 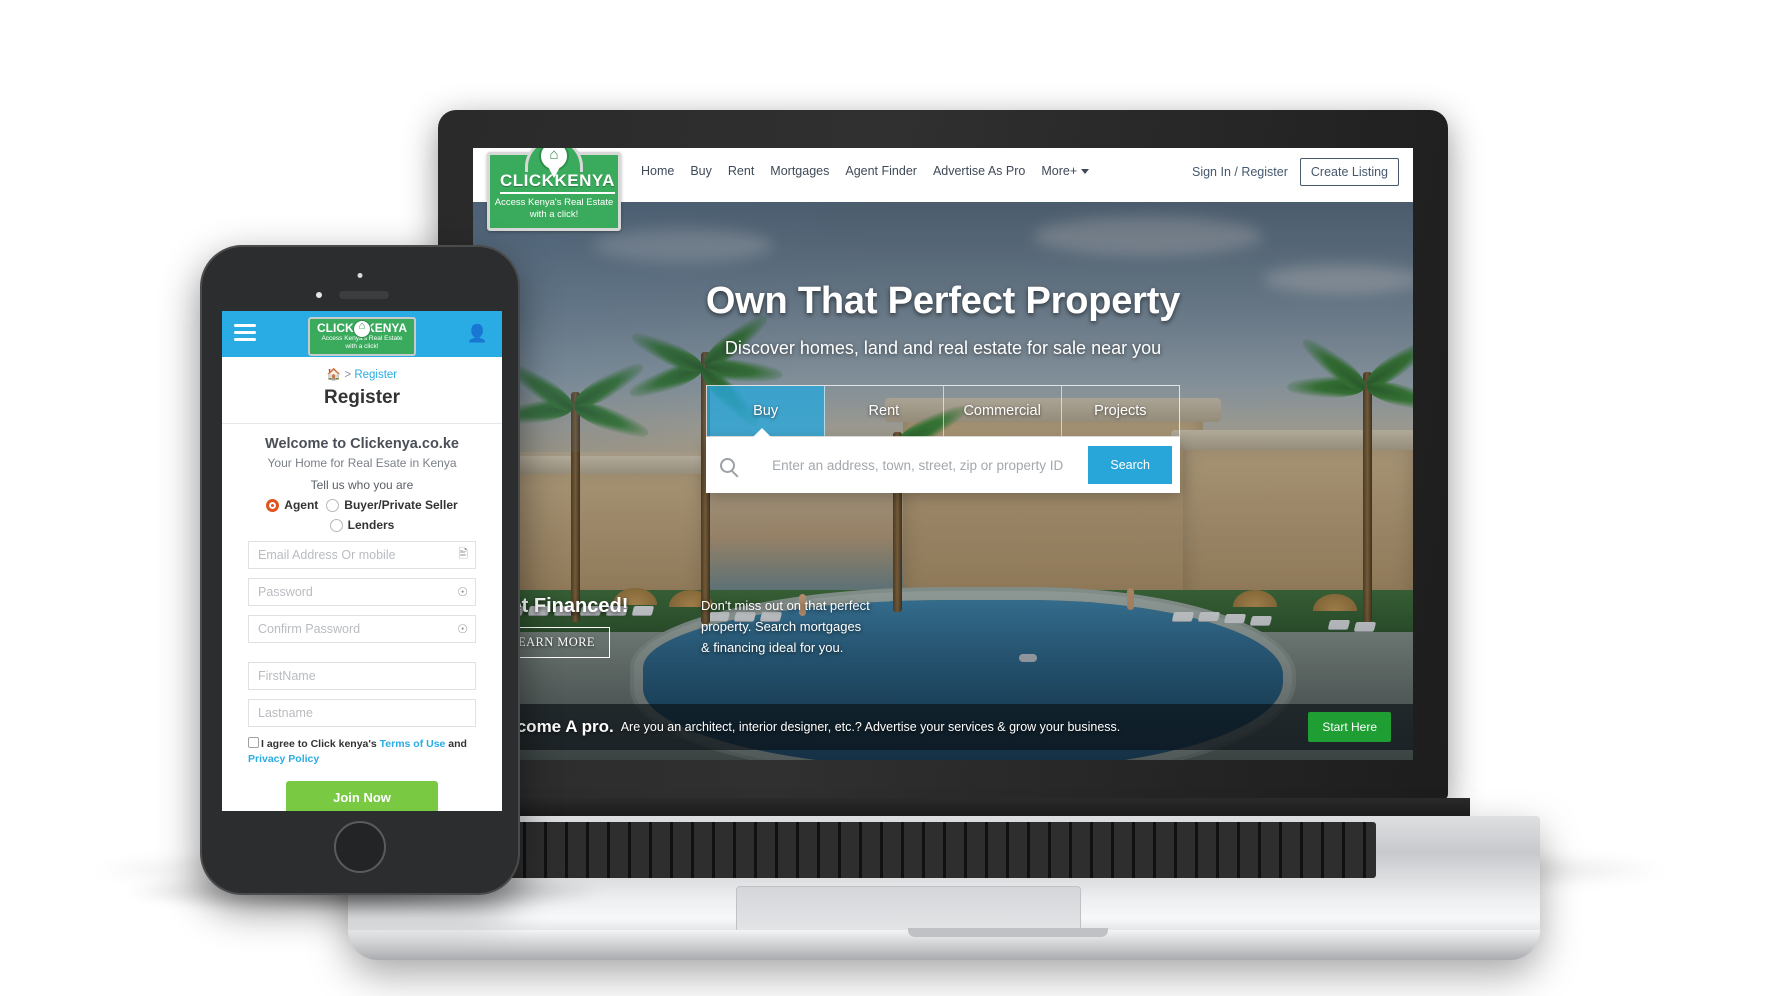 I want to click on radio-agent: Agent, so click(x=292, y=505).